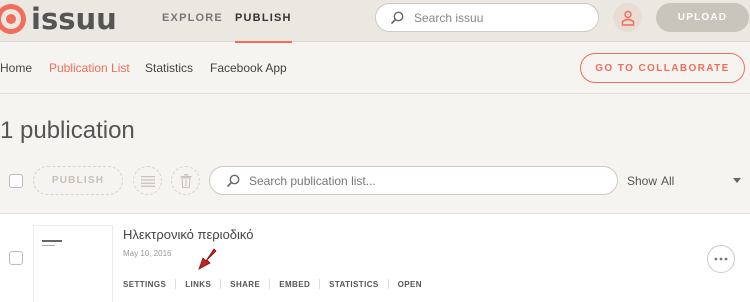 The width and height of the screenshot is (750, 302). Describe the element at coordinates (73, 263) in the screenshot. I see `publication-thumbnail` at that location.